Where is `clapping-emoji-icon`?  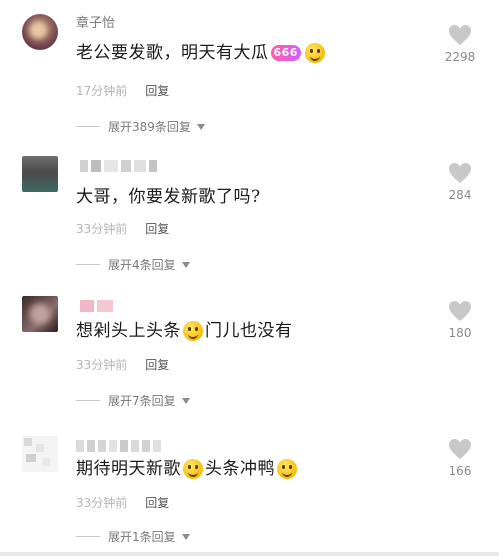 clapping-emoji-icon is located at coordinates (193, 331).